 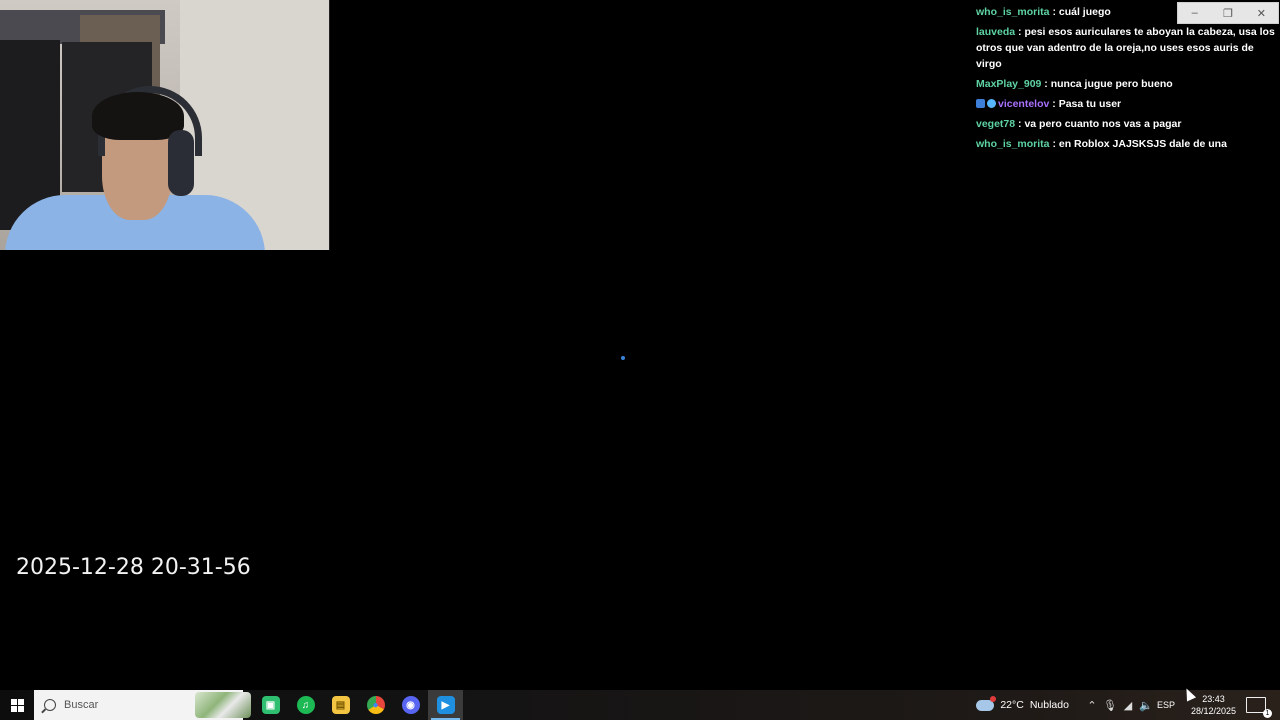 I want to click on microphone-icon: 🎙, so click(x=1110, y=705).